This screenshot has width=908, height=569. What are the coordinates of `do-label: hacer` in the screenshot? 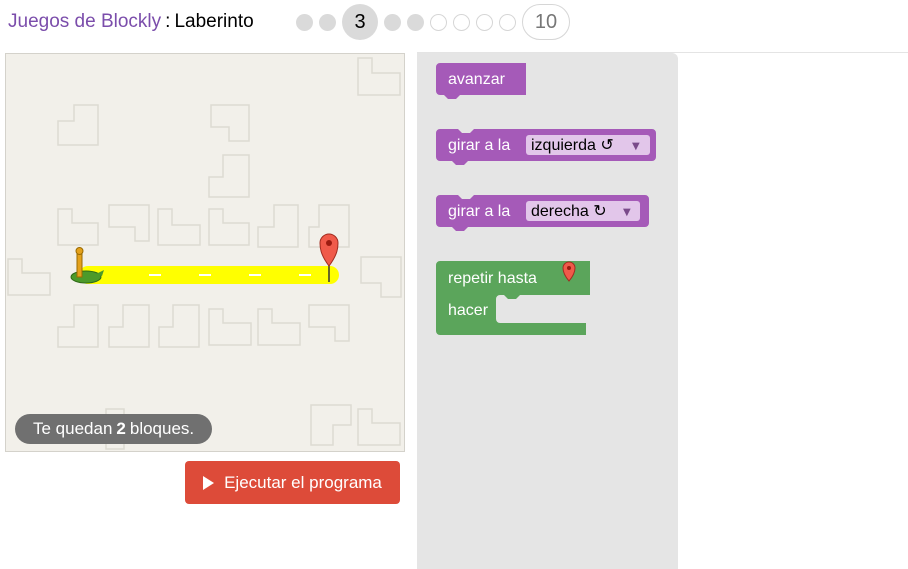 It's located at (468, 310).